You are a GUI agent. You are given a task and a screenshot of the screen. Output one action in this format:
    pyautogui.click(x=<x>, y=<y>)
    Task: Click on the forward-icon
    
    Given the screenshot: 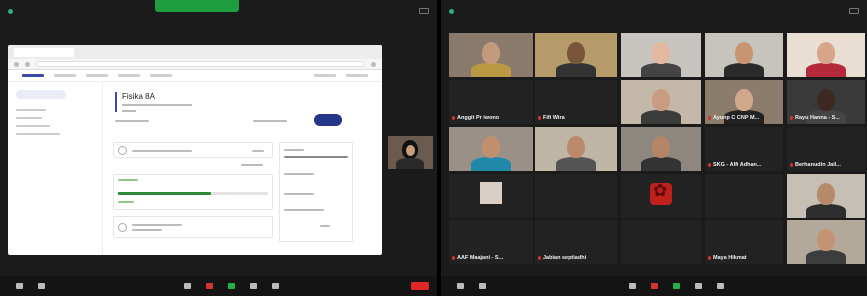 What is the action you would take?
    pyautogui.click(x=27, y=64)
    